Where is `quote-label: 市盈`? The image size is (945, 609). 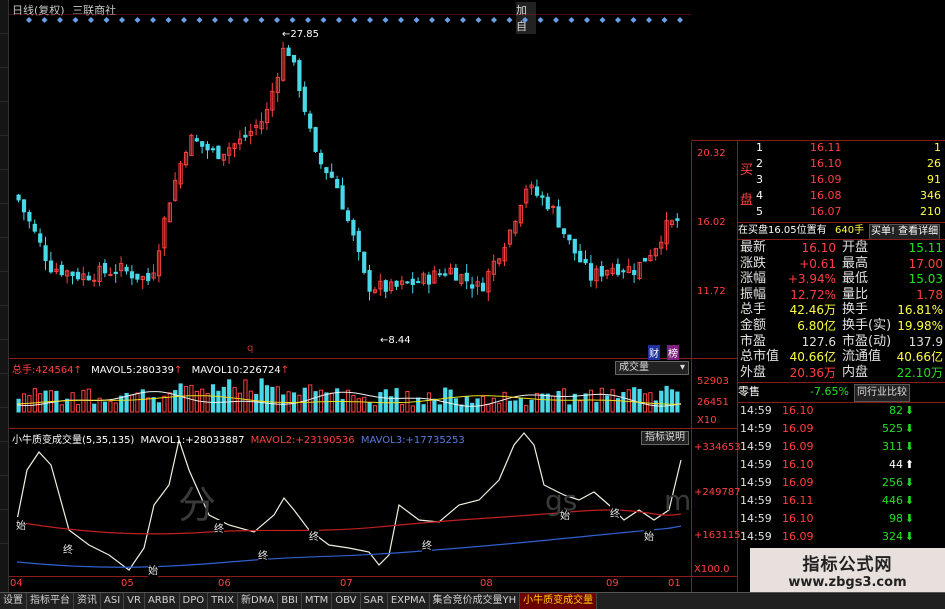 quote-label: 市盈 is located at coordinates (753, 341).